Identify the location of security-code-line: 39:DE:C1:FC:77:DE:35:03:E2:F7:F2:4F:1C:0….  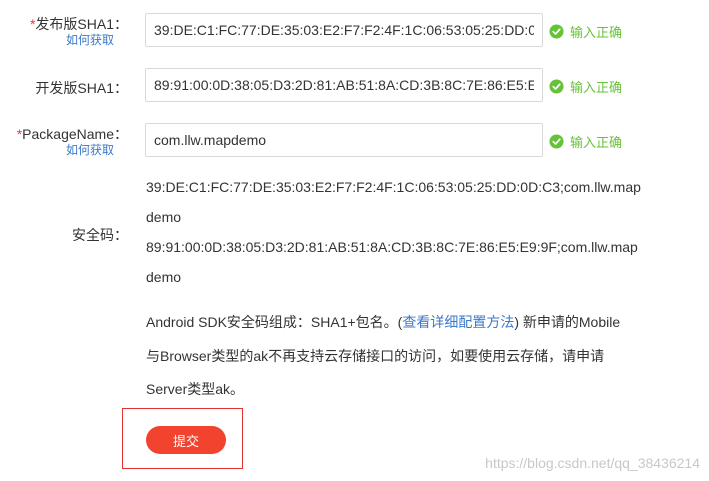
(393, 187).